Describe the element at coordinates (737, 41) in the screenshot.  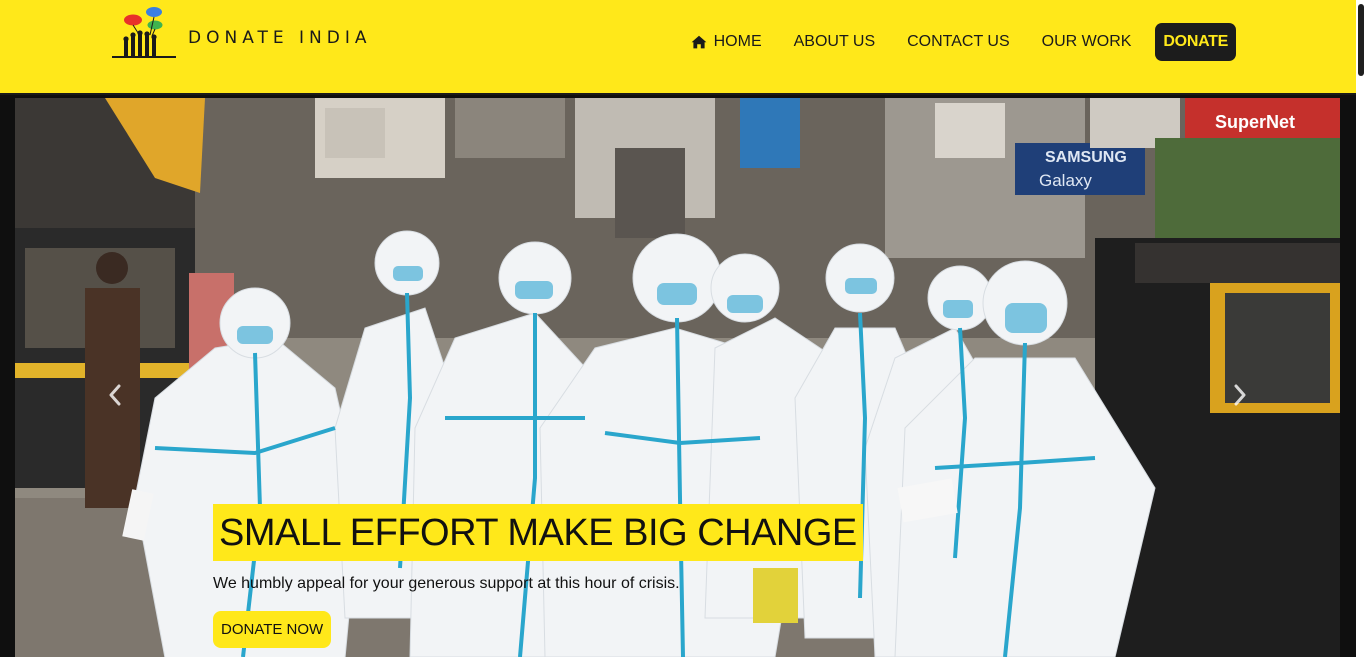
I see `nav-home-label: HOME` at that location.